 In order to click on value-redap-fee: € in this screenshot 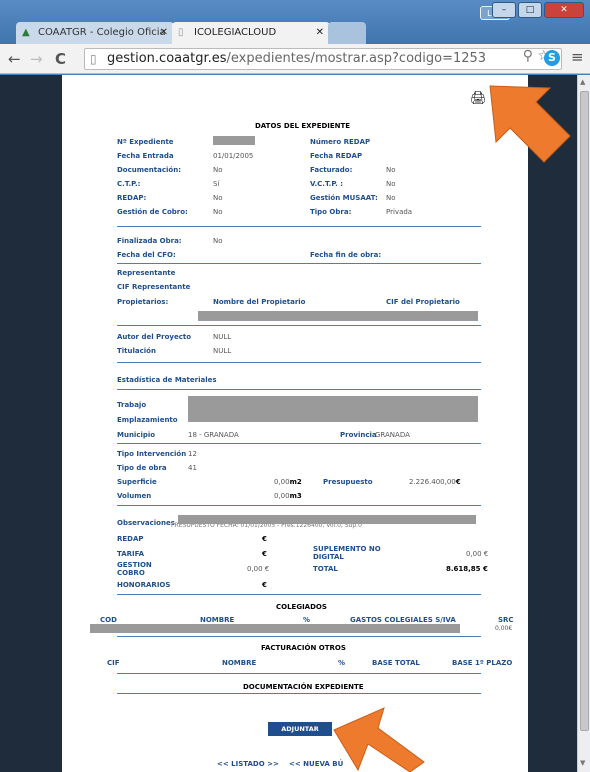, I will do `click(264, 539)`.